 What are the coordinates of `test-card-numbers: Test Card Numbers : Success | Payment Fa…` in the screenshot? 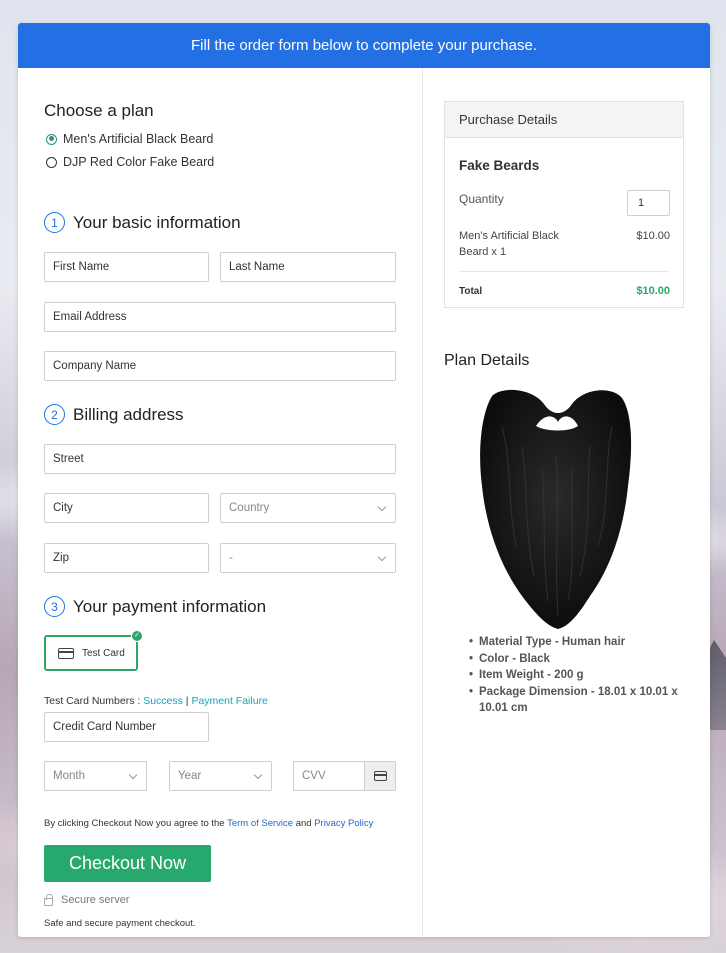 It's located at (156, 701).